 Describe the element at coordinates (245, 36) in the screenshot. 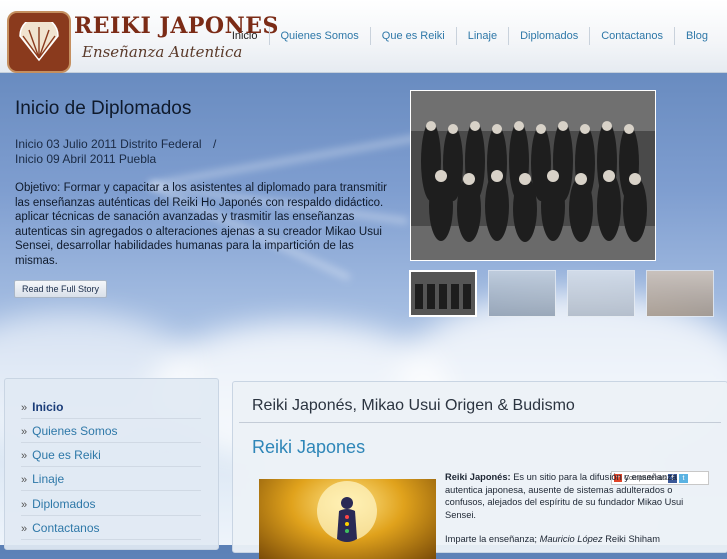

I see `nav-inicio: Inicio` at that location.